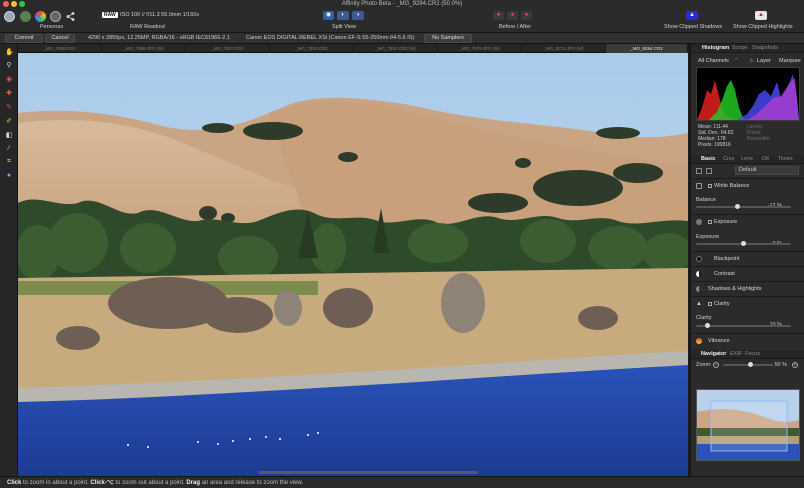  What do you see at coordinates (743, 207) in the screenshot?
I see `balance-slider` at bounding box center [743, 207].